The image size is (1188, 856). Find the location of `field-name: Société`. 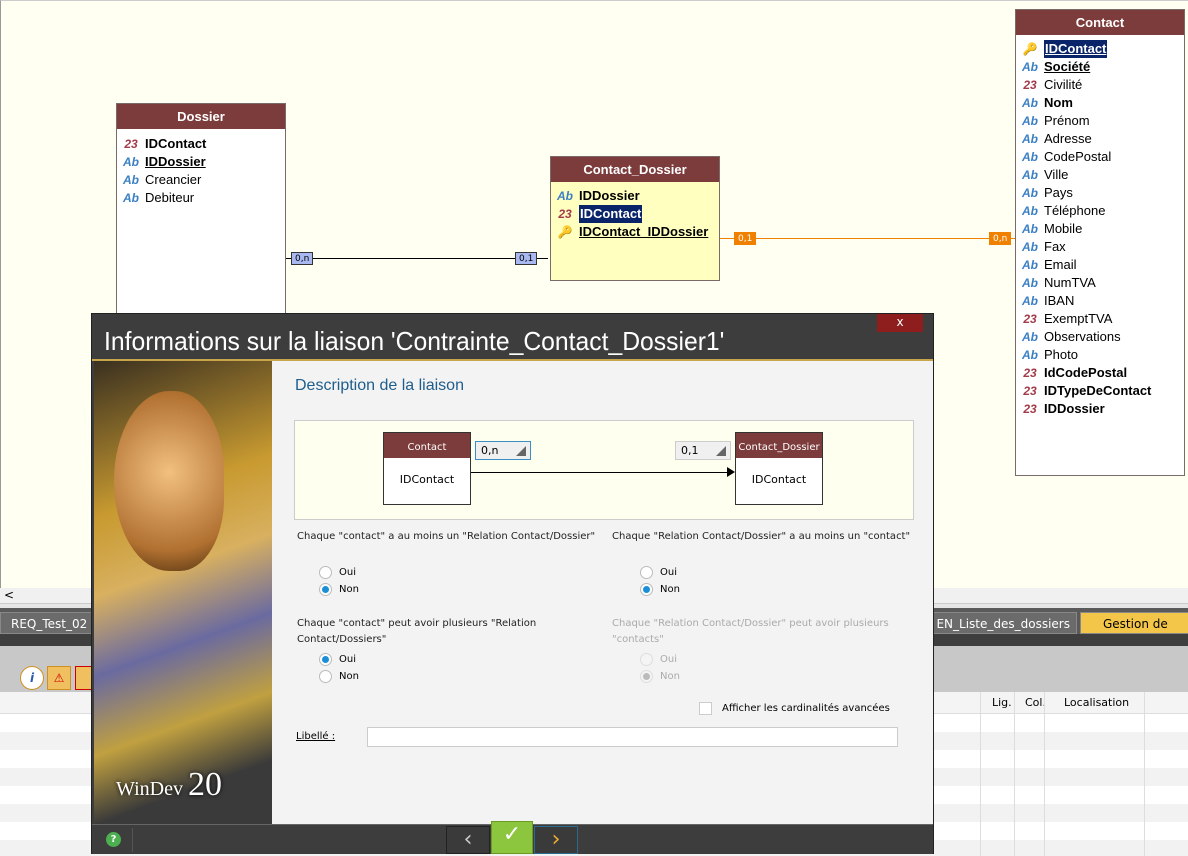

field-name: Société is located at coordinates (1067, 66).